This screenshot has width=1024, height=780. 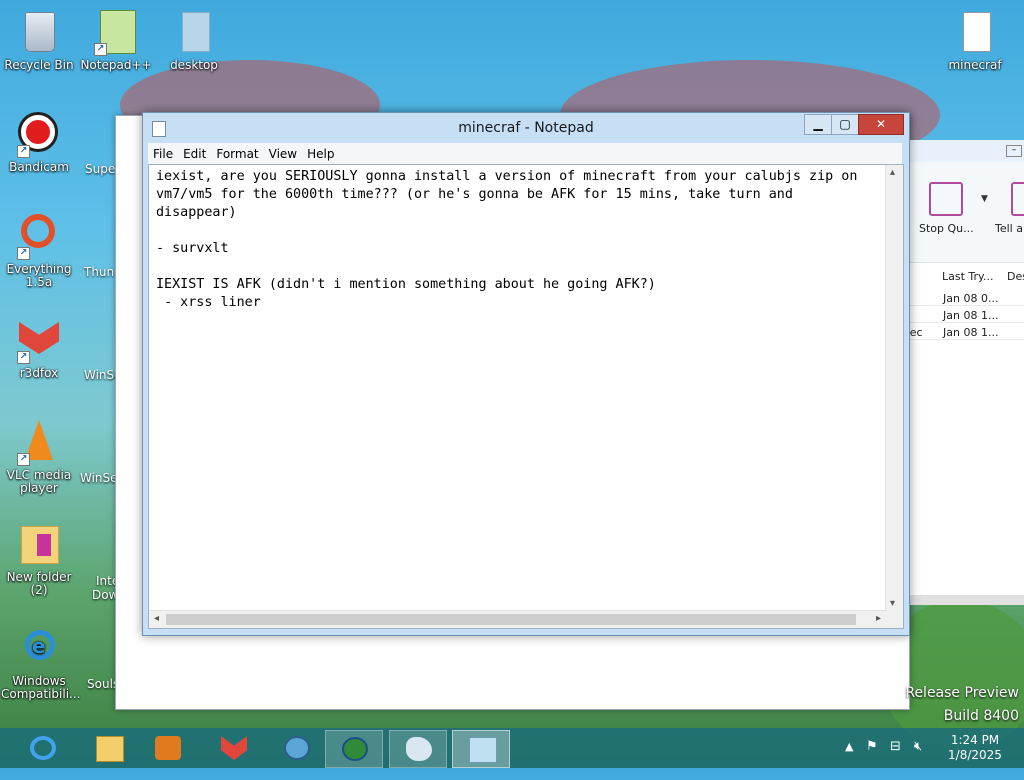 What do you see at coordinates (116, 32) in the screenshot?
I see `notepad-plus-plus-icon: ↗` at bounding box center [116, 32].